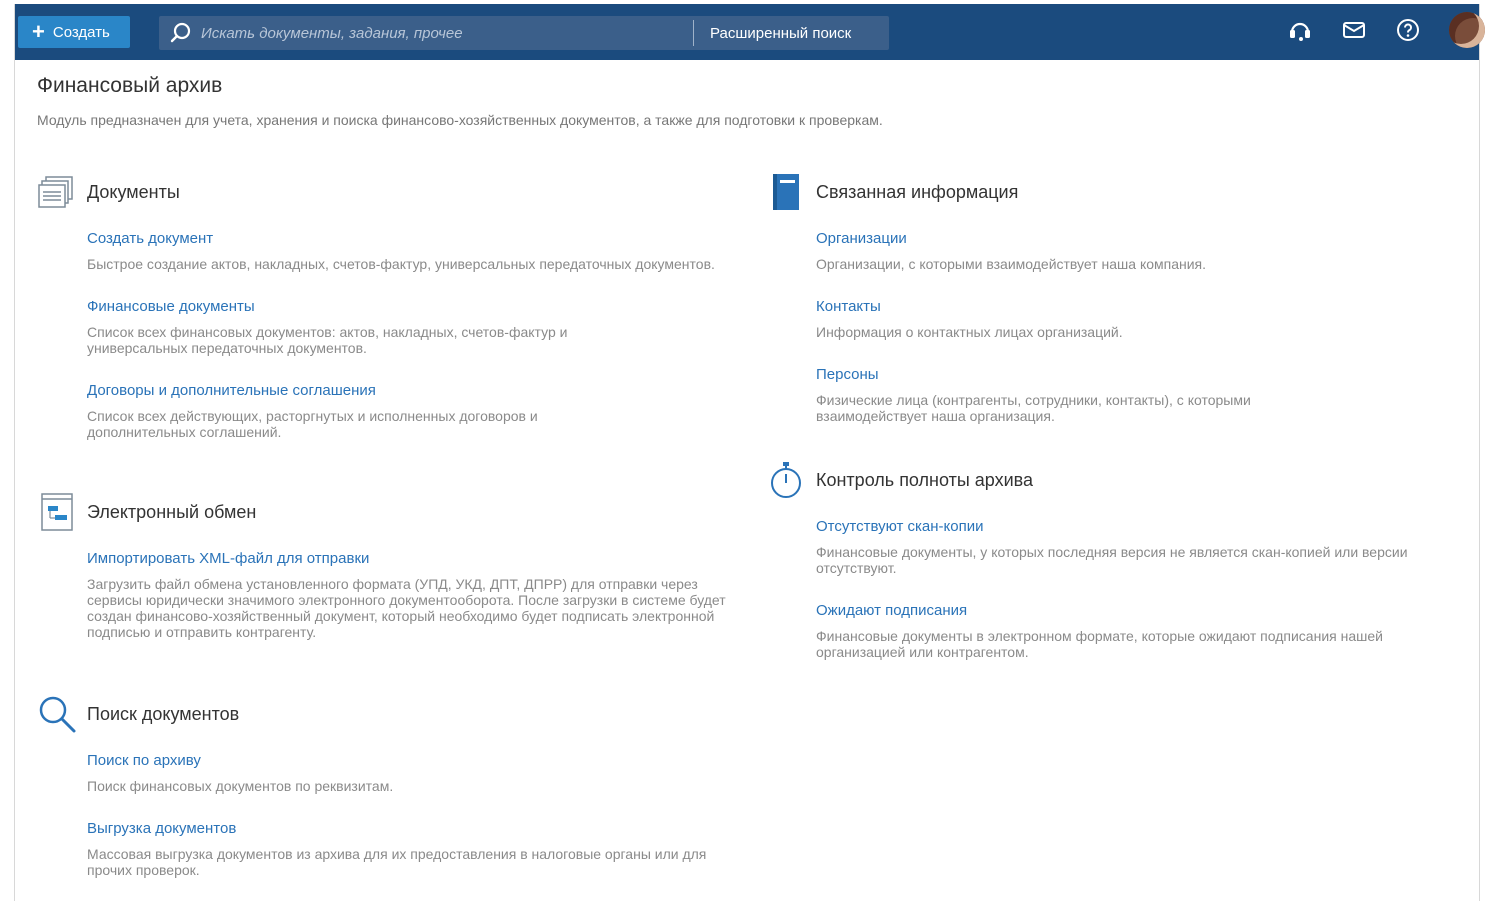 The image size is (1489, 901). I want to click on top-bar: + Создать Расширенный поиск, so click(750, 32).